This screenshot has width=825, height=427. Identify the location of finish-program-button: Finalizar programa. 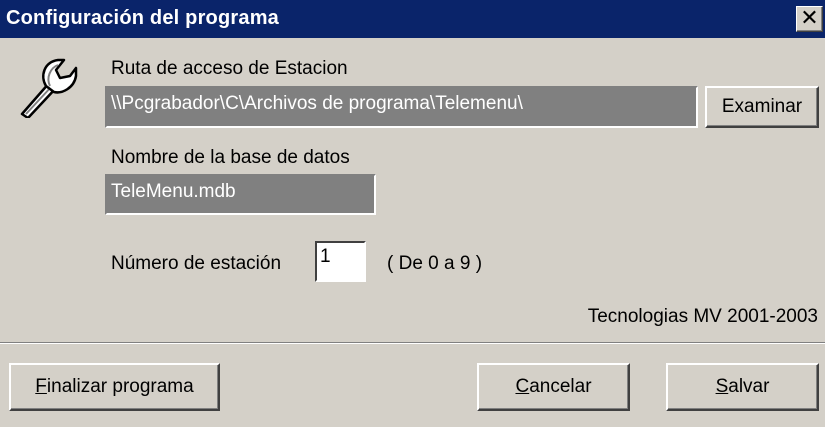
(114, 387).